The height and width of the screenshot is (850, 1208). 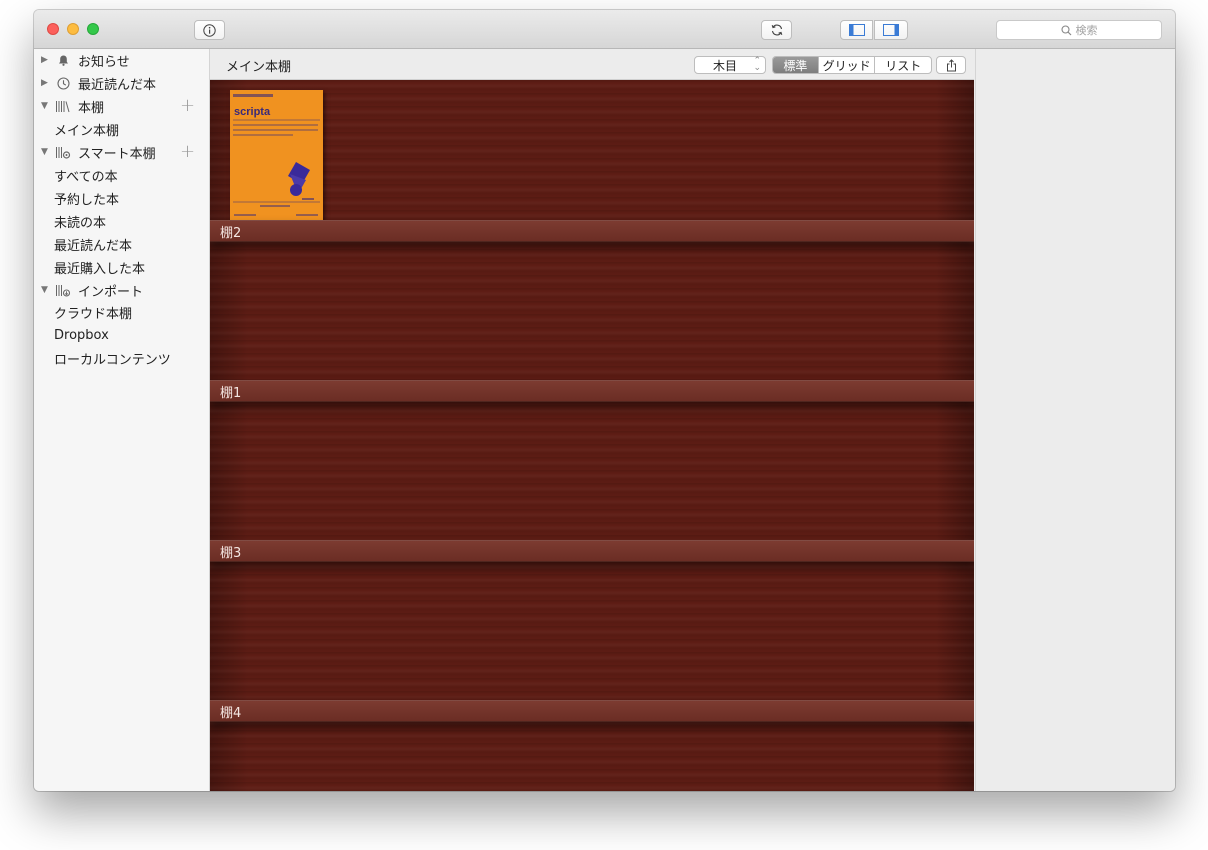 What do you see at coordinates (117, 154) in the screenshot?
I see `sidebar-section-label: スマート本棚` at bounding box center [117, 154].